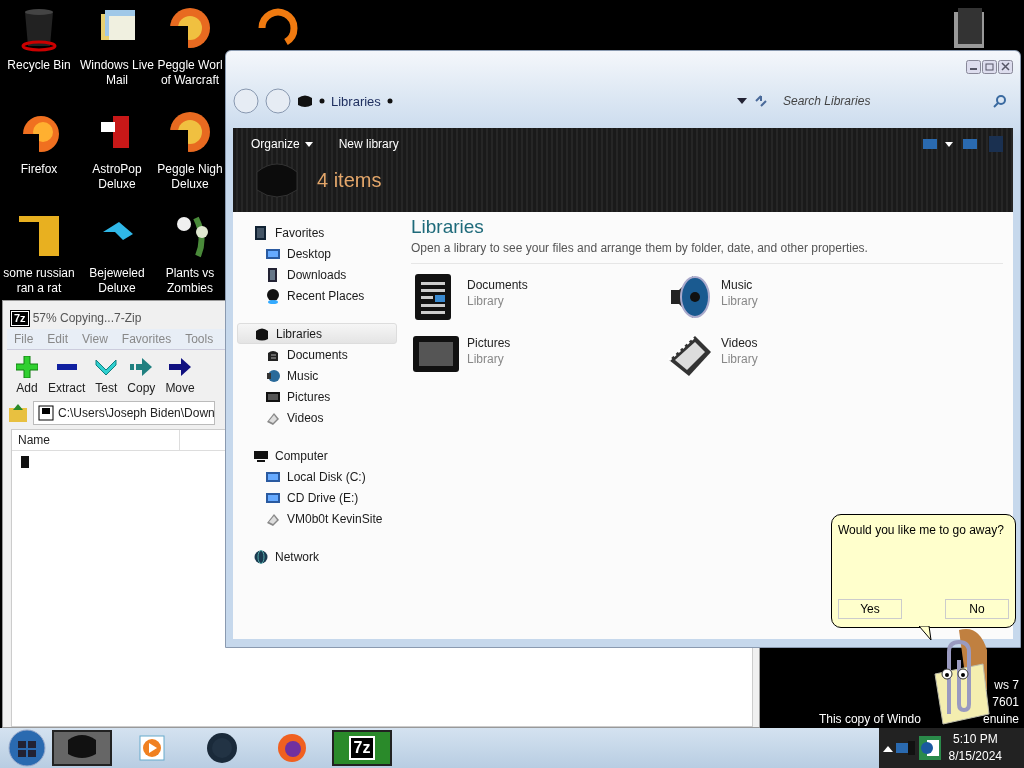  I want to click on notice-text: 7601, so click(1005, 702).